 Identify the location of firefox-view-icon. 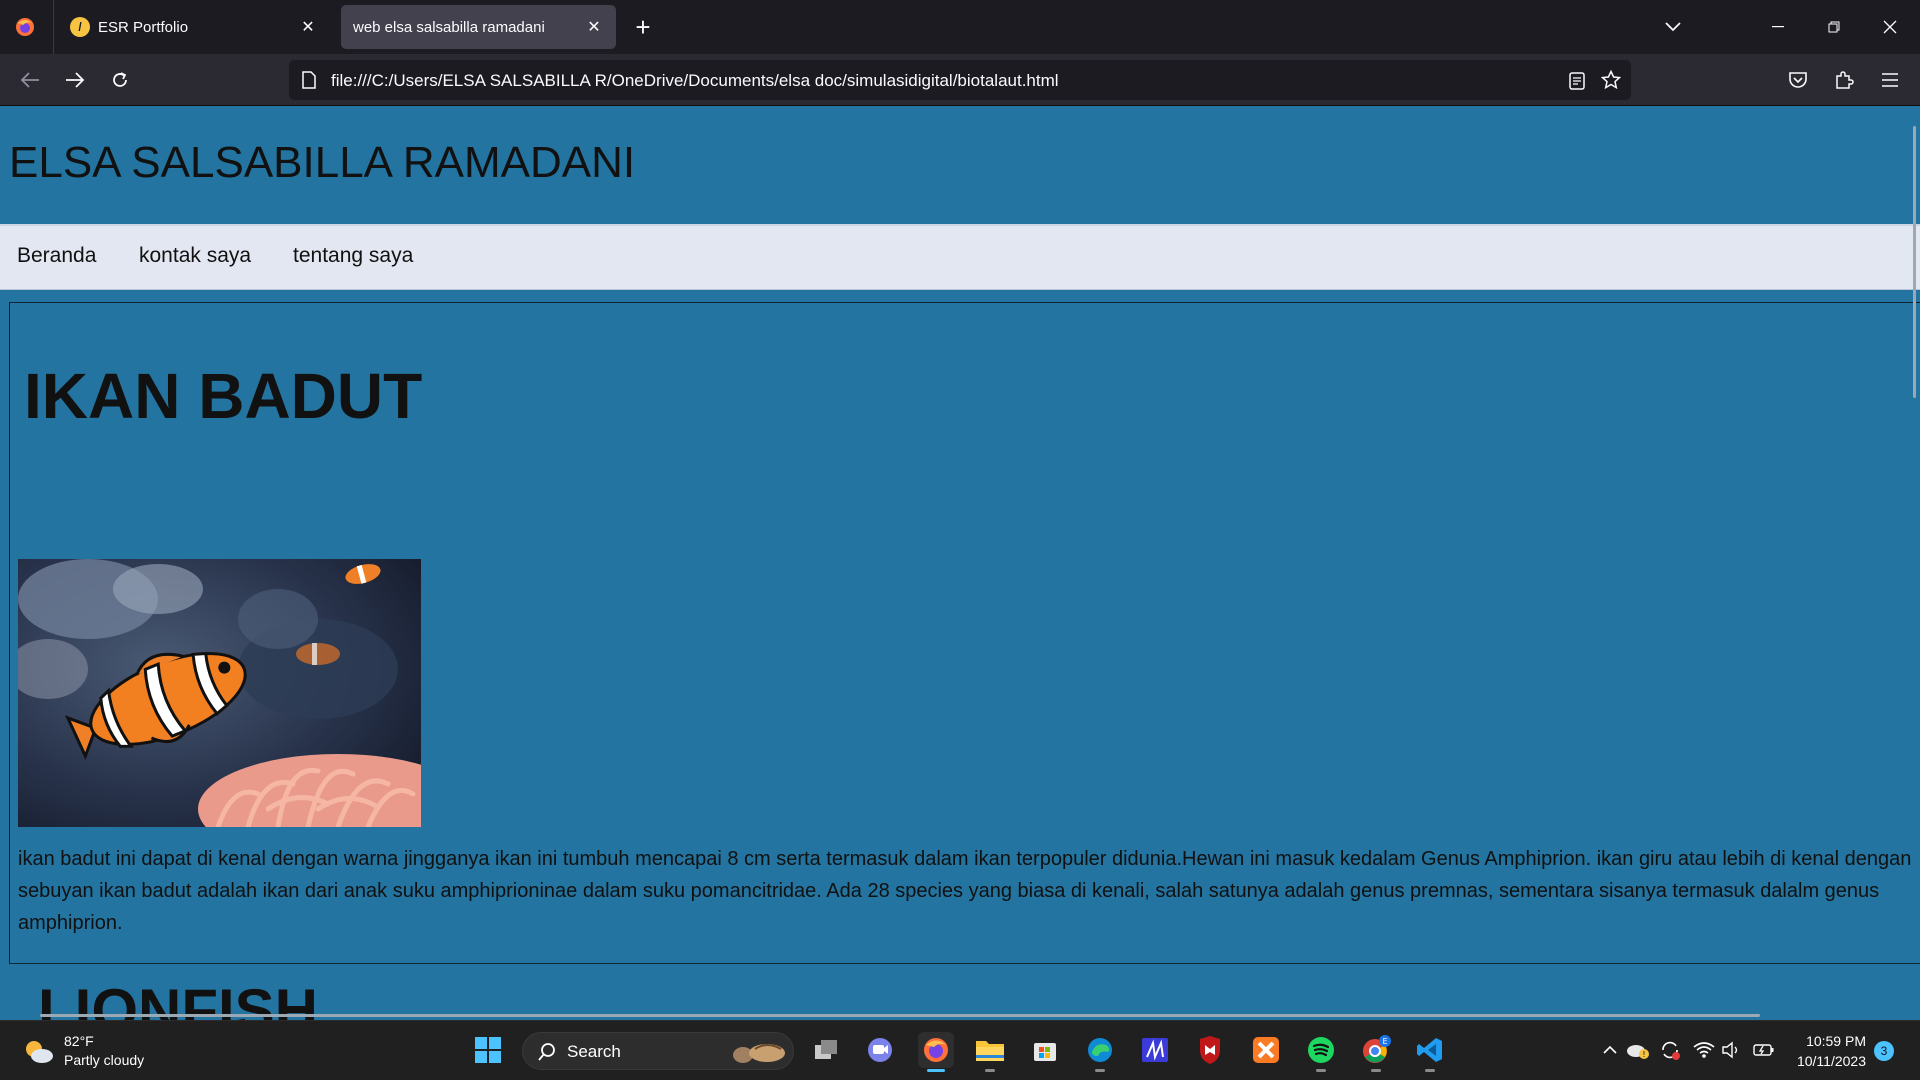
(25, 27).